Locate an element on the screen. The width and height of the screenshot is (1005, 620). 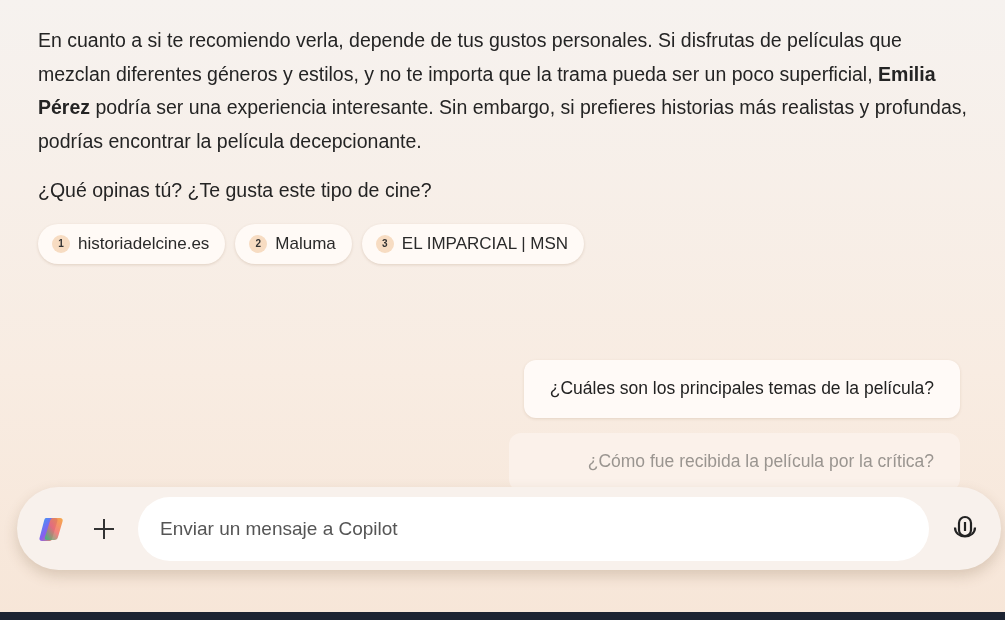
citation-chip: 3 EL IMPARCIAL | MSN is located at coordinates (473, 243).